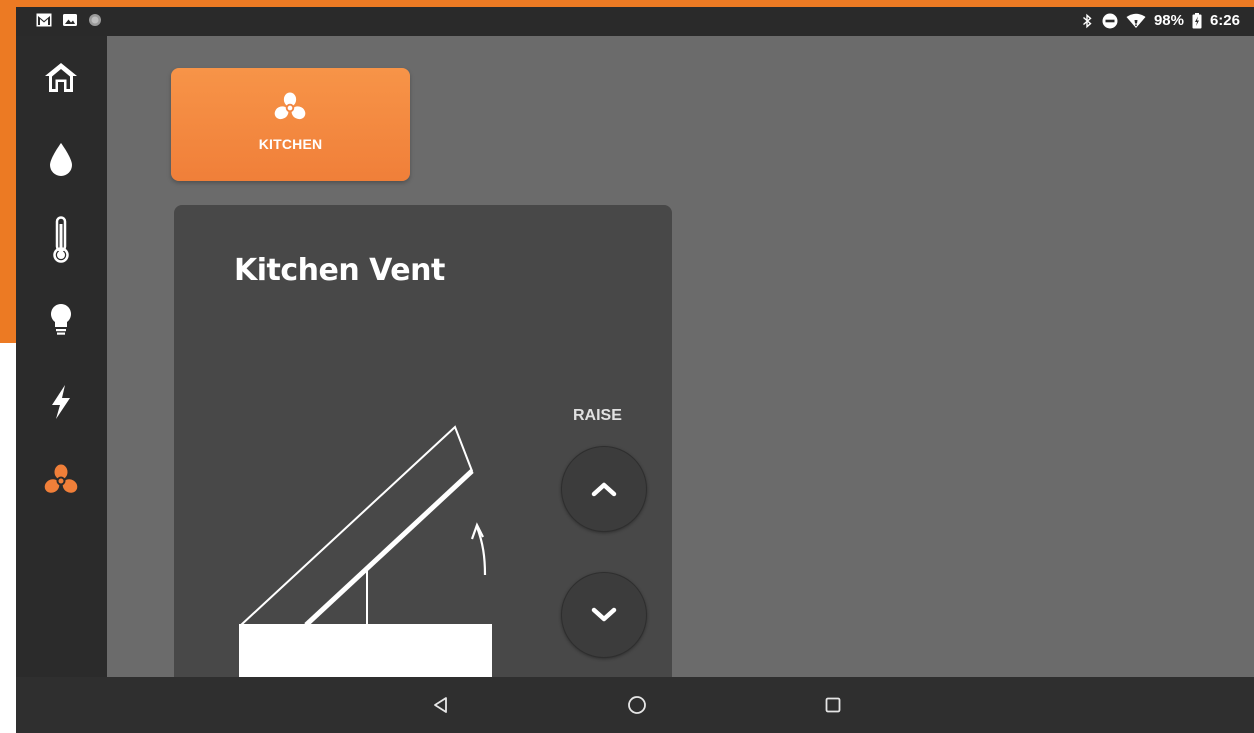 This screenshot has width=1254, height=733. What do you see at coordinates (339, 270) in the screenshot?
I see `vent-title: Kitchen Vent` at bounding box center [339, 270].